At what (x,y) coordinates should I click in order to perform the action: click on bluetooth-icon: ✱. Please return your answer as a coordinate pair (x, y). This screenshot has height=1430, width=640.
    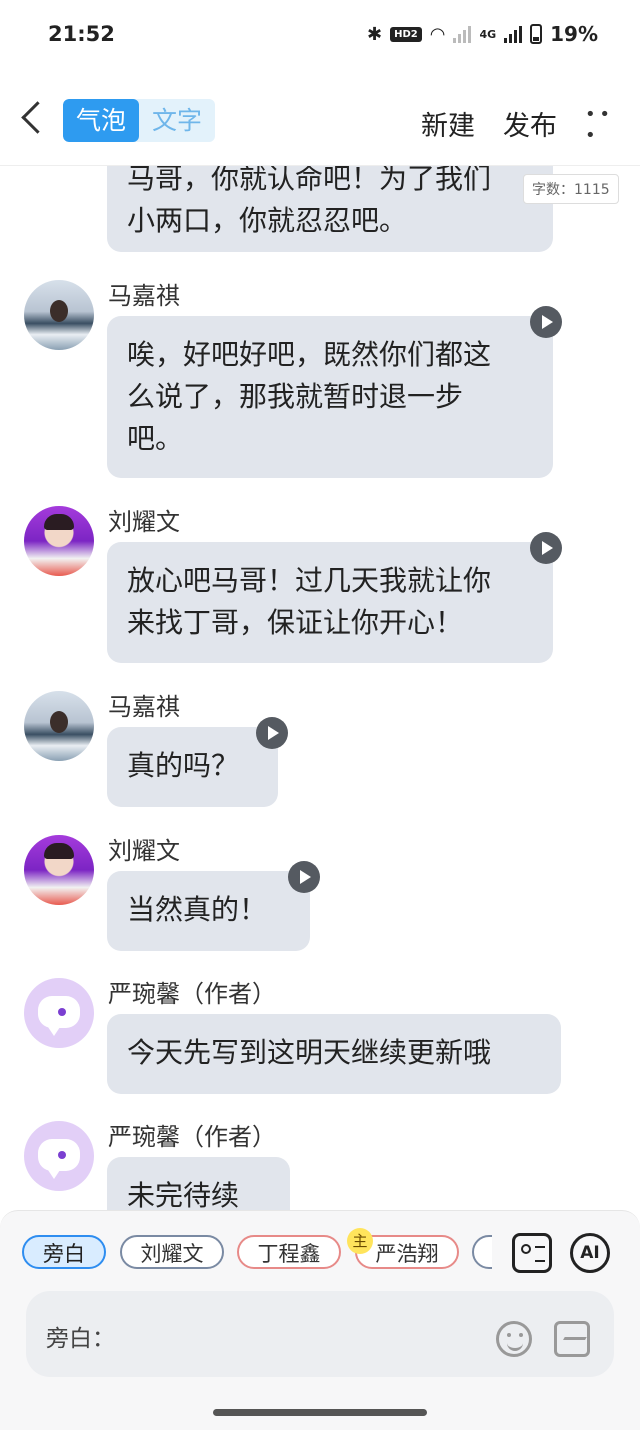
    Looking at the image, I should click on (374, 34).